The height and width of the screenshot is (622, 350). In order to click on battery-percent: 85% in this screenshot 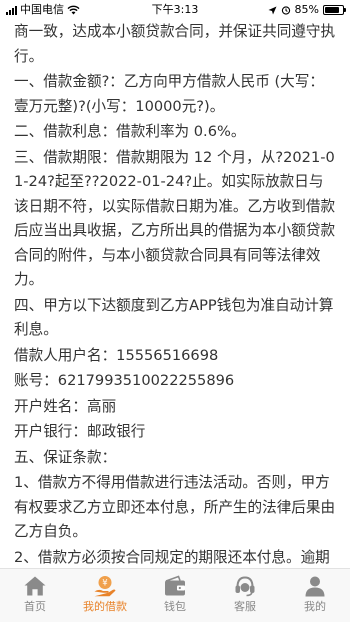, I will do `click(306, 9)`.